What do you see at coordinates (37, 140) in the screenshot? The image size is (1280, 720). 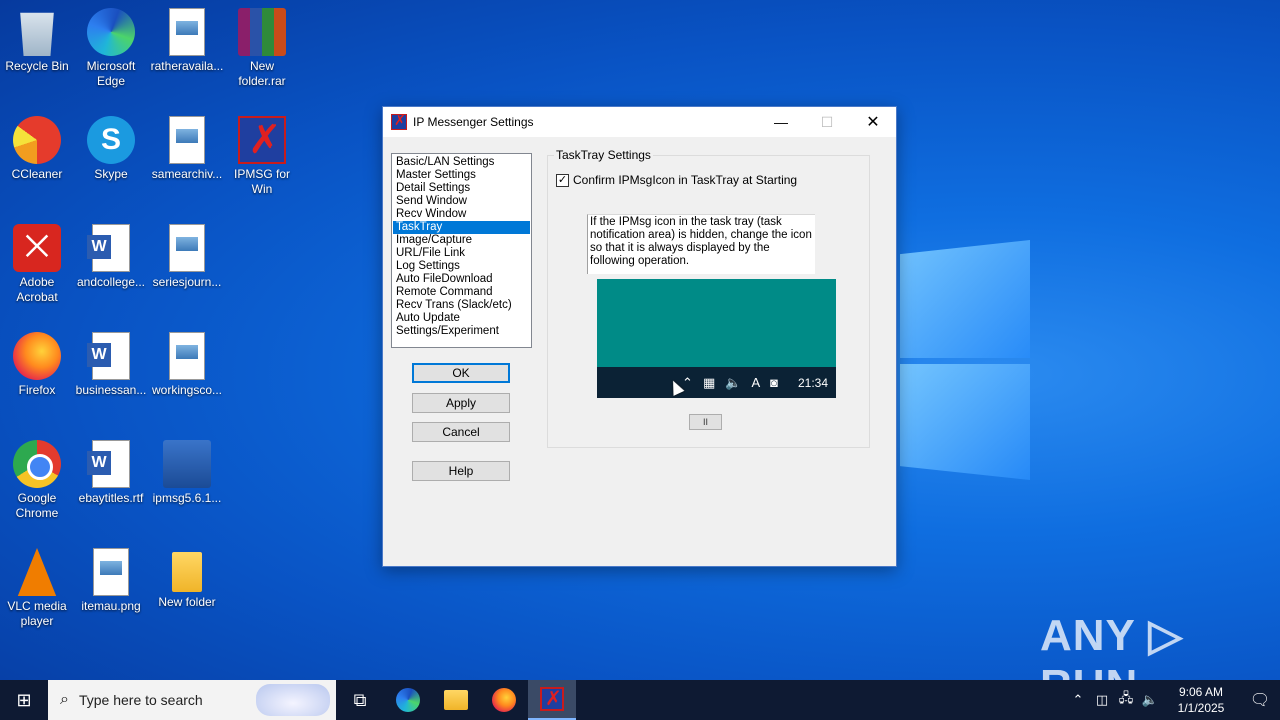 I see `ccleaner-icon` at bounding box center [37, 140].